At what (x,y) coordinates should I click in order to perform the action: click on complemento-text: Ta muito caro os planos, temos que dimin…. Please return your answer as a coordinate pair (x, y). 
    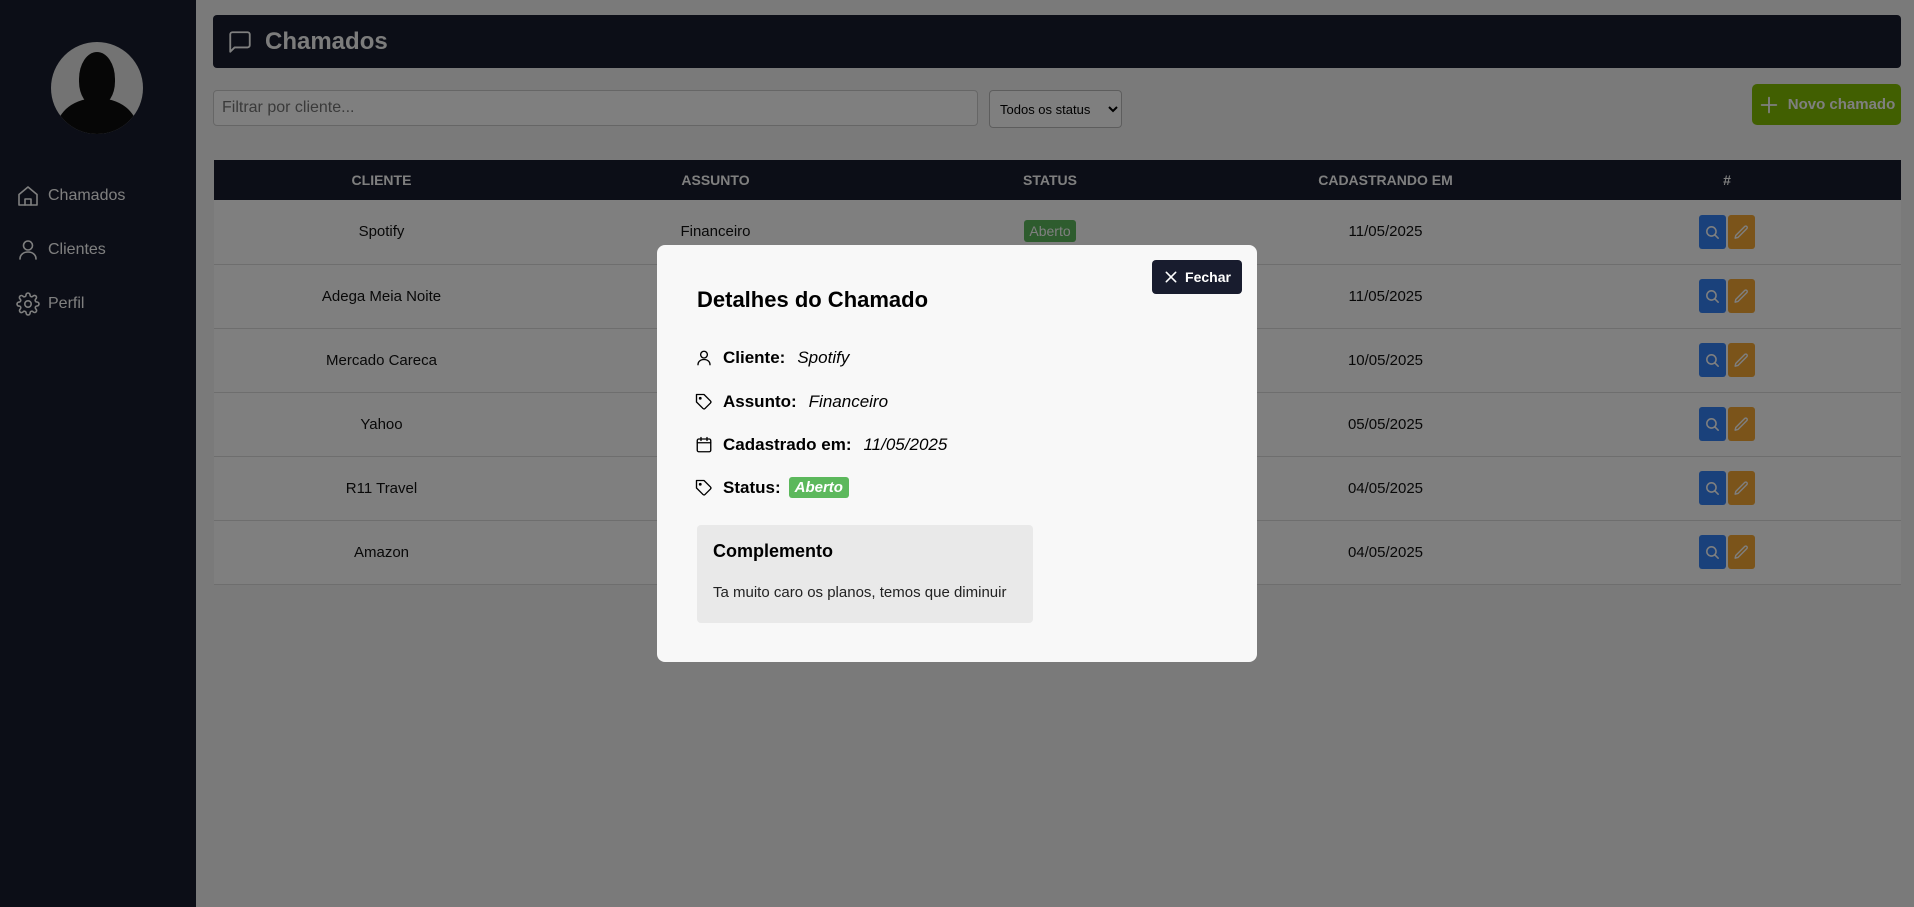
    Looking at the image, I should click on (860, 592).